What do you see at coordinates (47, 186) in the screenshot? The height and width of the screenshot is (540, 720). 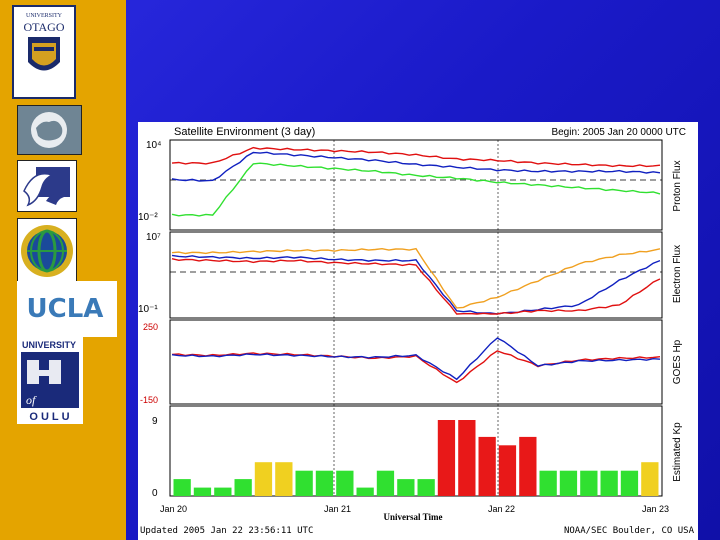 I see `dolphin-logo` at bounding box center [47, 186].